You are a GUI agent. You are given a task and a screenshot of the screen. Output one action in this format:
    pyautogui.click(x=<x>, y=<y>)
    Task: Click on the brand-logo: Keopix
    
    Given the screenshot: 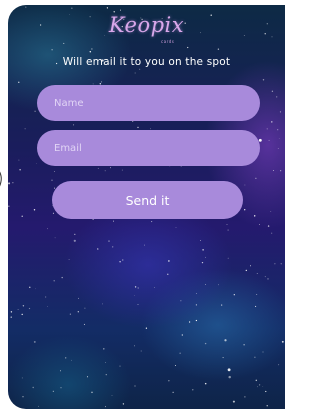 What is the action you would take?
    pyautogui.click(x=146, y=25)
    